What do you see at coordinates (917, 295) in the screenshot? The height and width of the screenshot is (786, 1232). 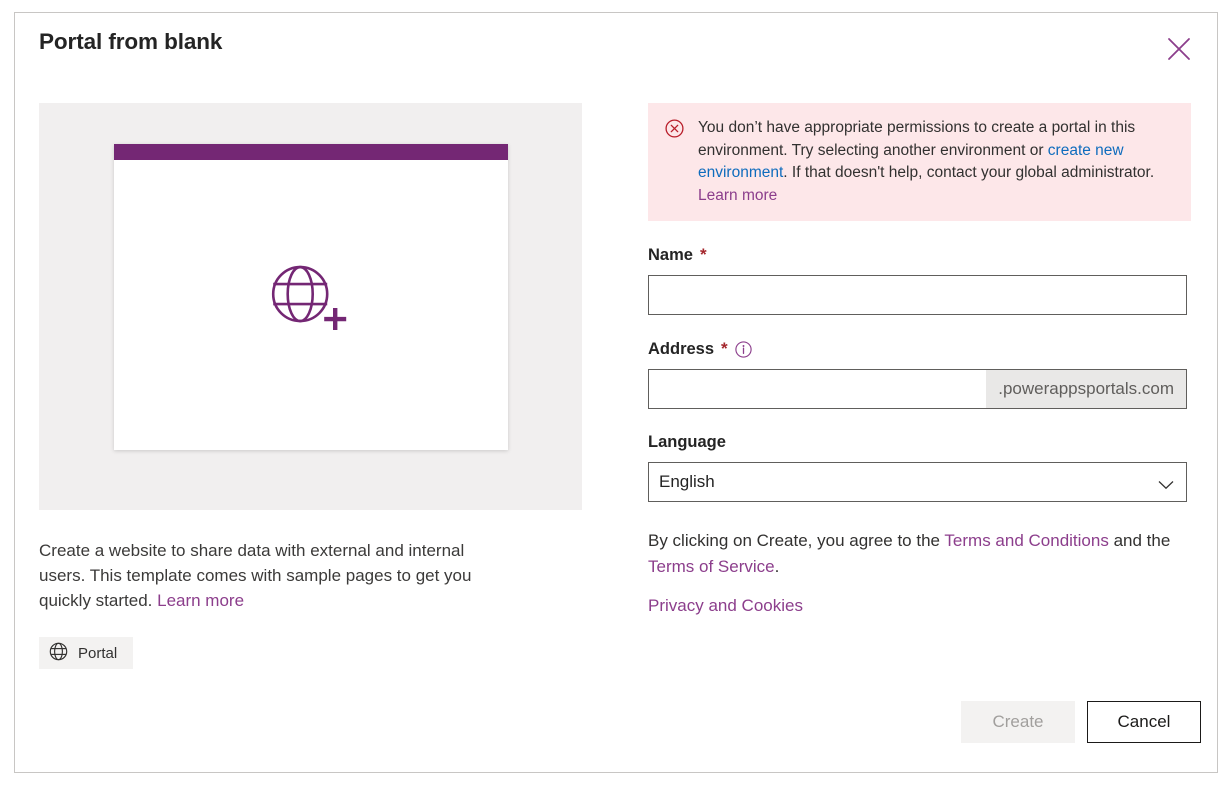 I see `name-input` at bounding box center [917, 295].